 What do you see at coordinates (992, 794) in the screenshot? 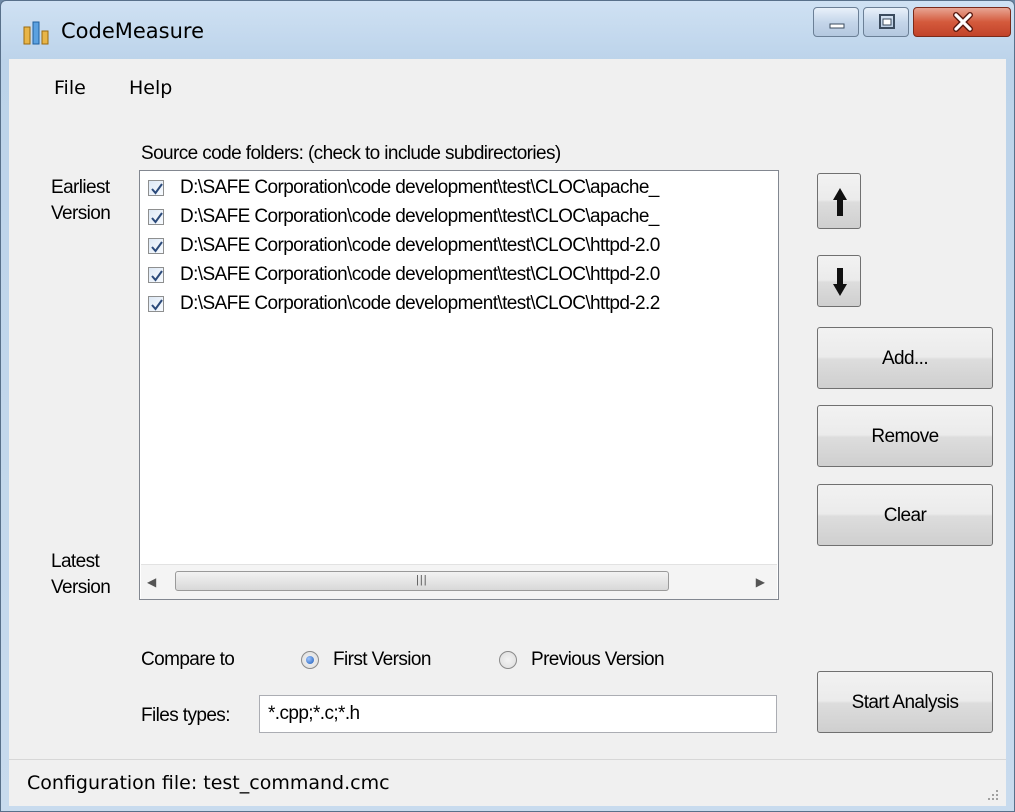
I see `resize-grip-icon` at bounding box center [992, 794].